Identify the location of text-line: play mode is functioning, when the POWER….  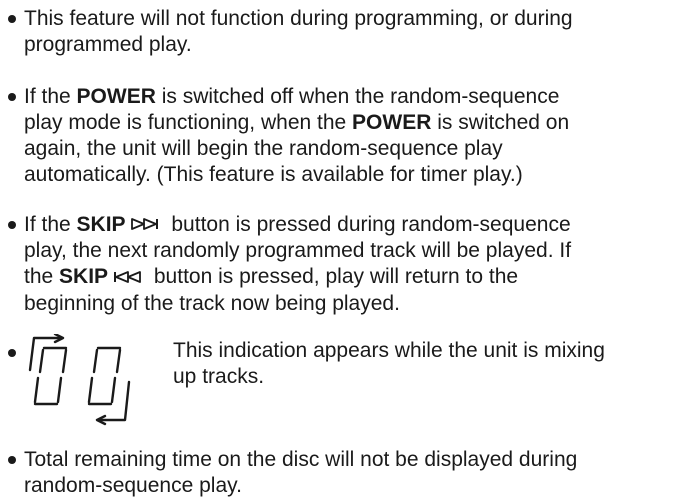
(356, 123).